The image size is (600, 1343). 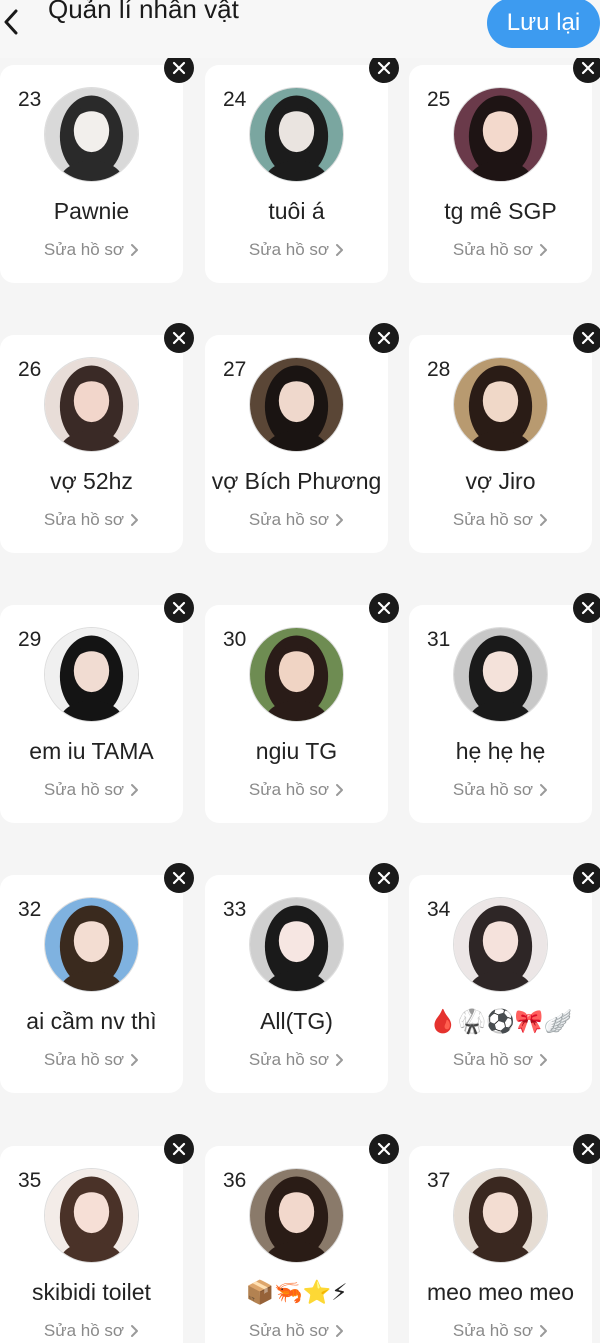 I want to click on character-number: 28, so click(x=439, y=369).